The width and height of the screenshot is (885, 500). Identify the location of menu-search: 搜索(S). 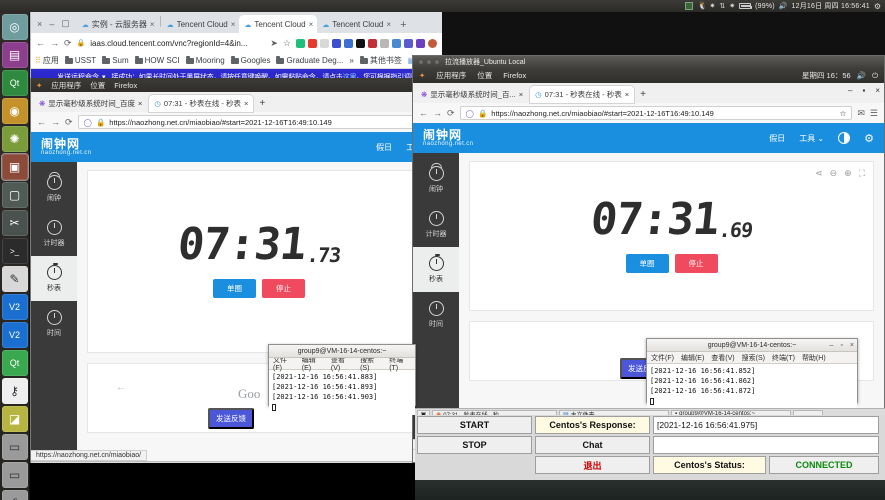
(753, 358).